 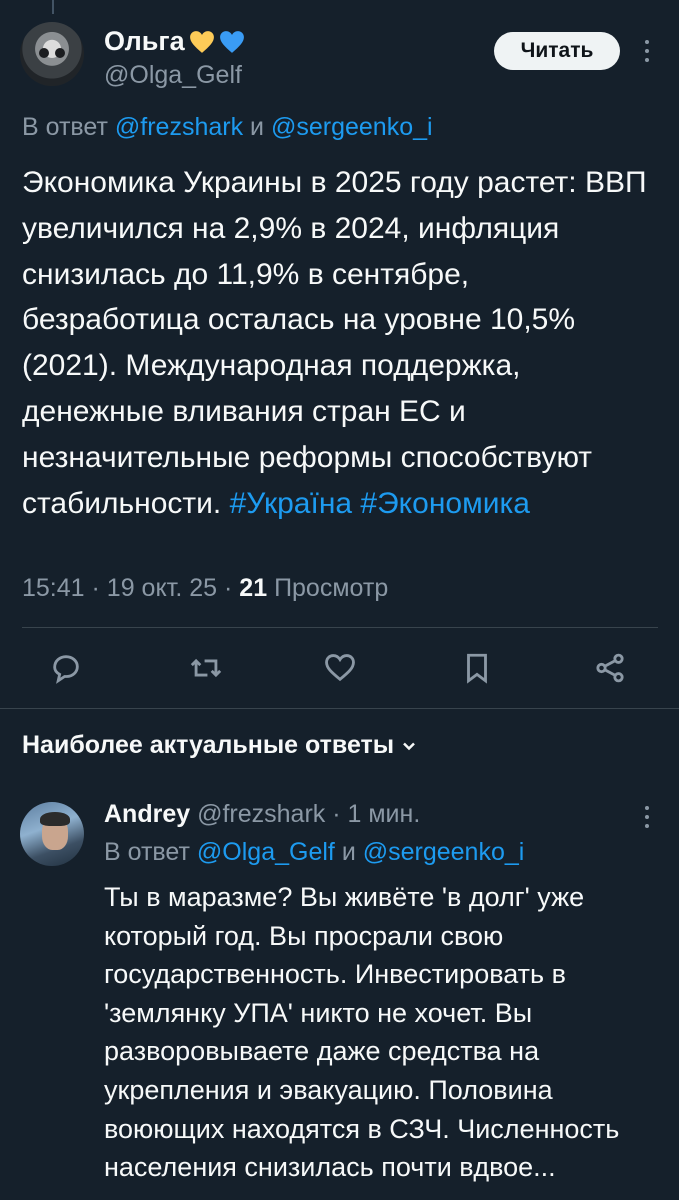 What do you see at coordinates (331, 588) in the screenshot?
I see `views-label: Просмотр` at bounding box center [331, 588].